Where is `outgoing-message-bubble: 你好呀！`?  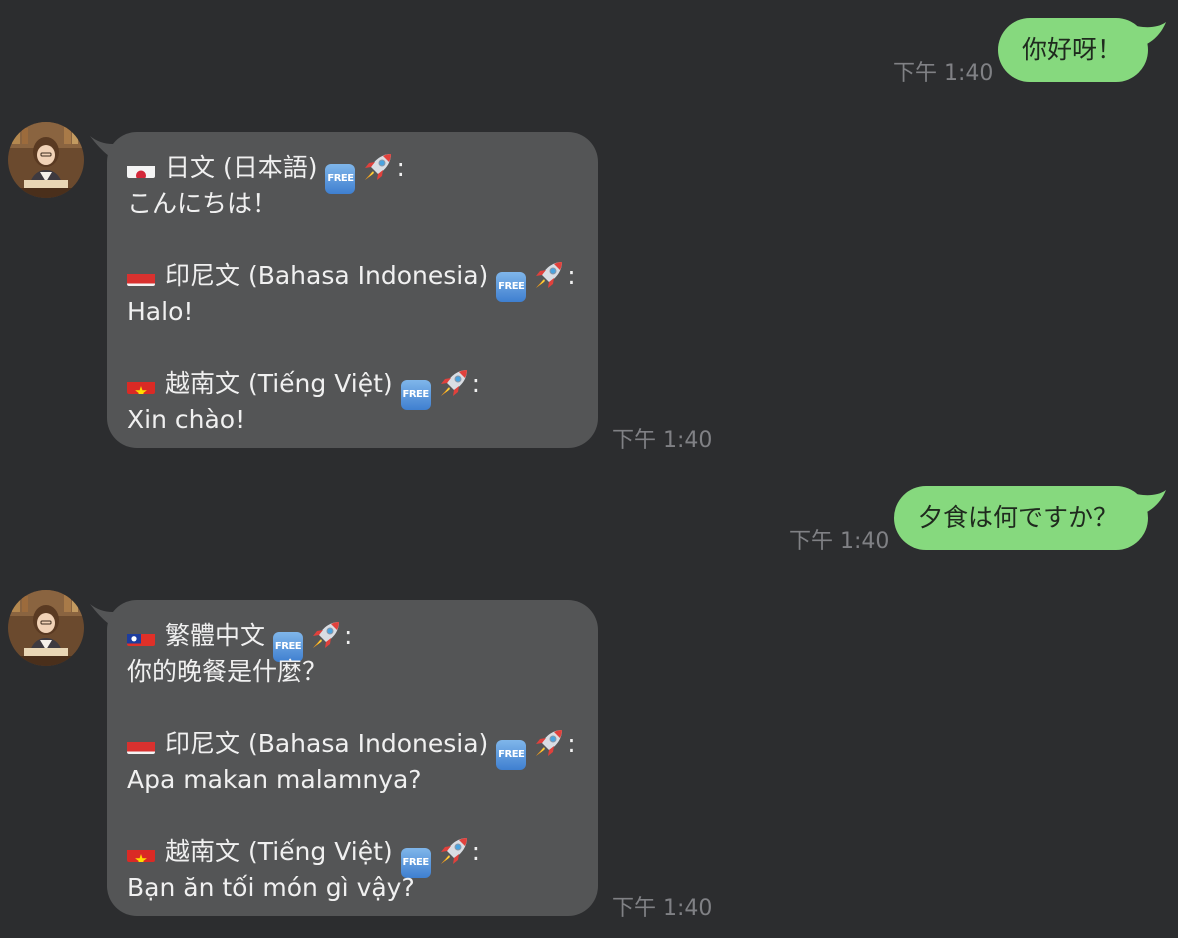
outgoing-message-bubble: 你好呀！ is located at coordinates (1073, 50).